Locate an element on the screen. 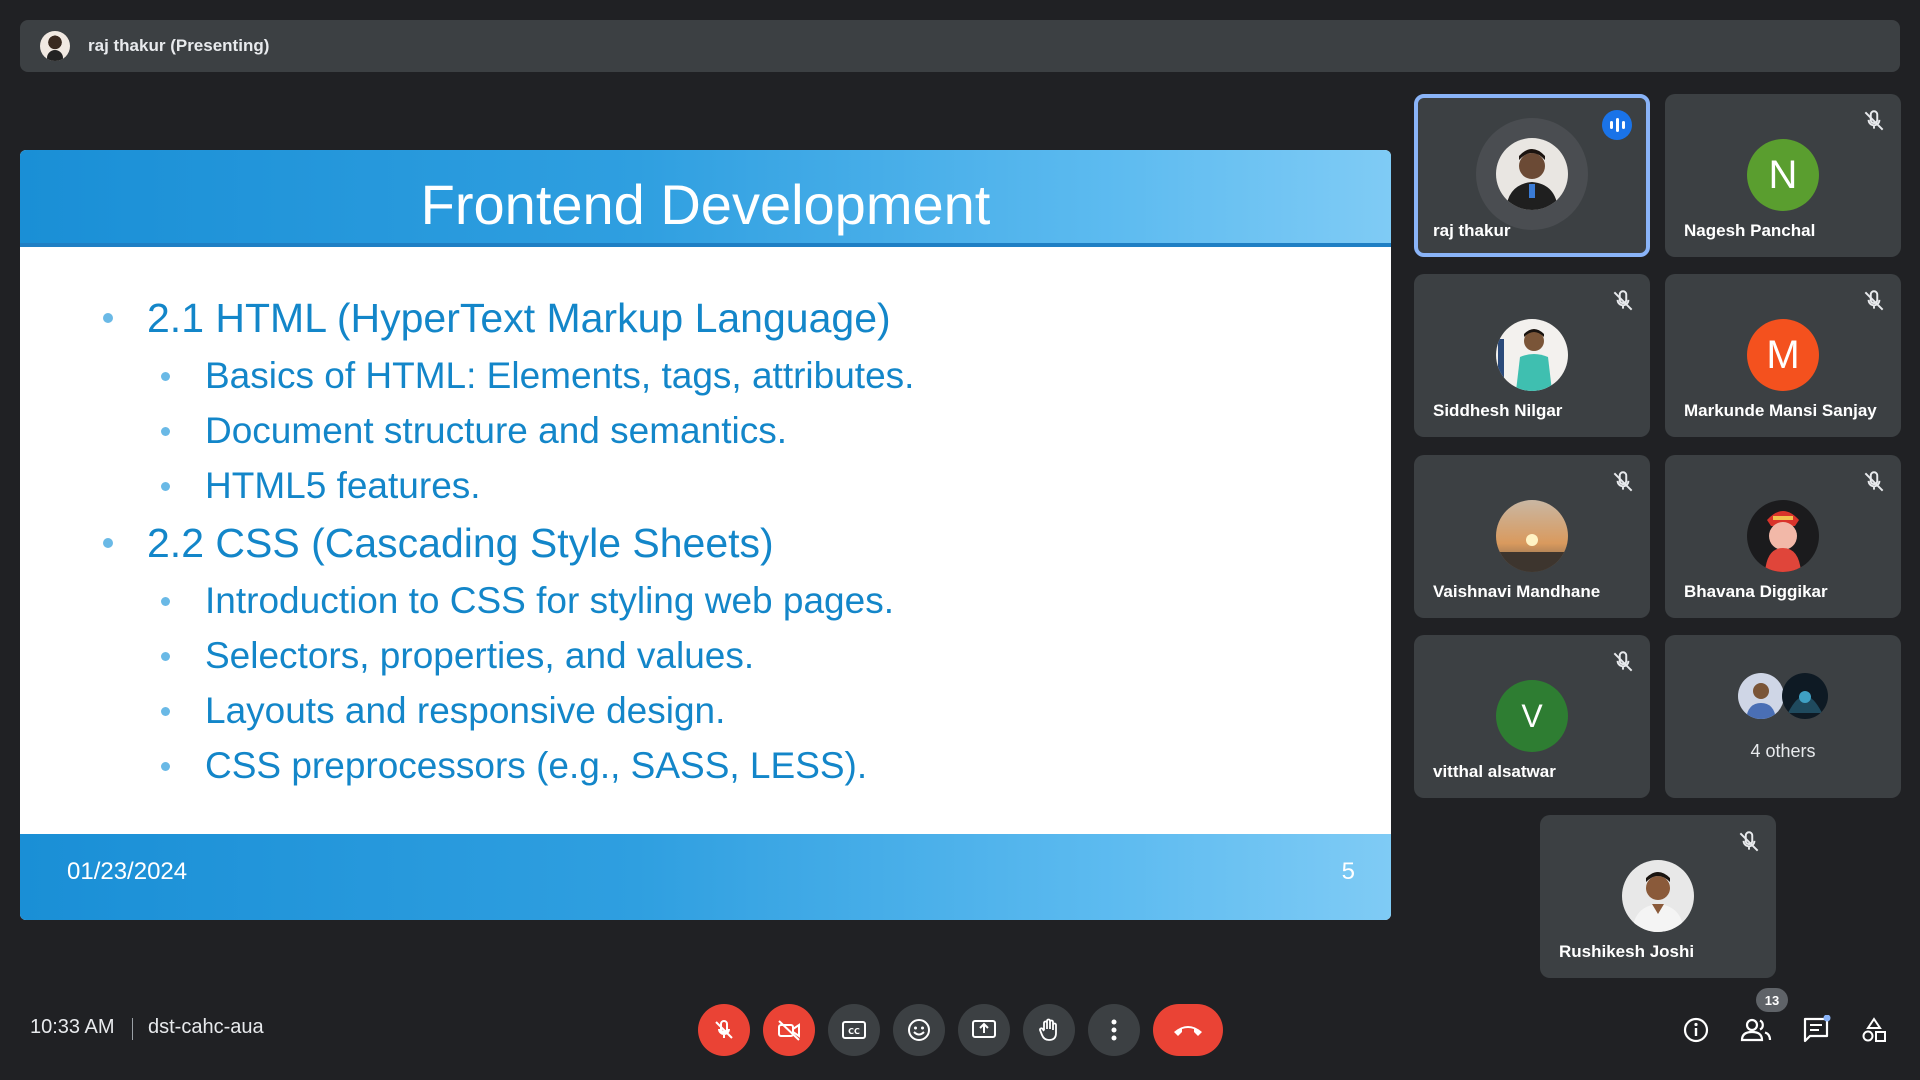  participant-name: Vaishnavi Mandhane is located at coordinates (1517, 591).